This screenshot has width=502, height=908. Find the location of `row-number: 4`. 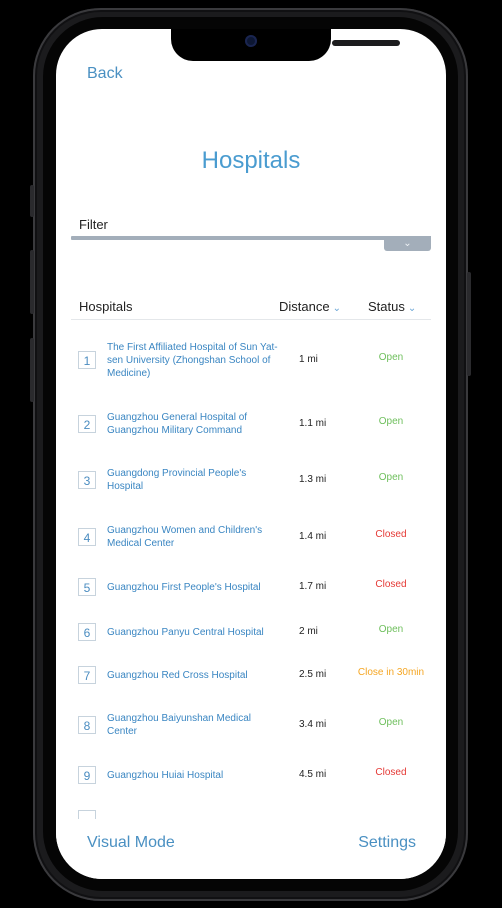

row-number: 4 is located at coordinates (87, 537).